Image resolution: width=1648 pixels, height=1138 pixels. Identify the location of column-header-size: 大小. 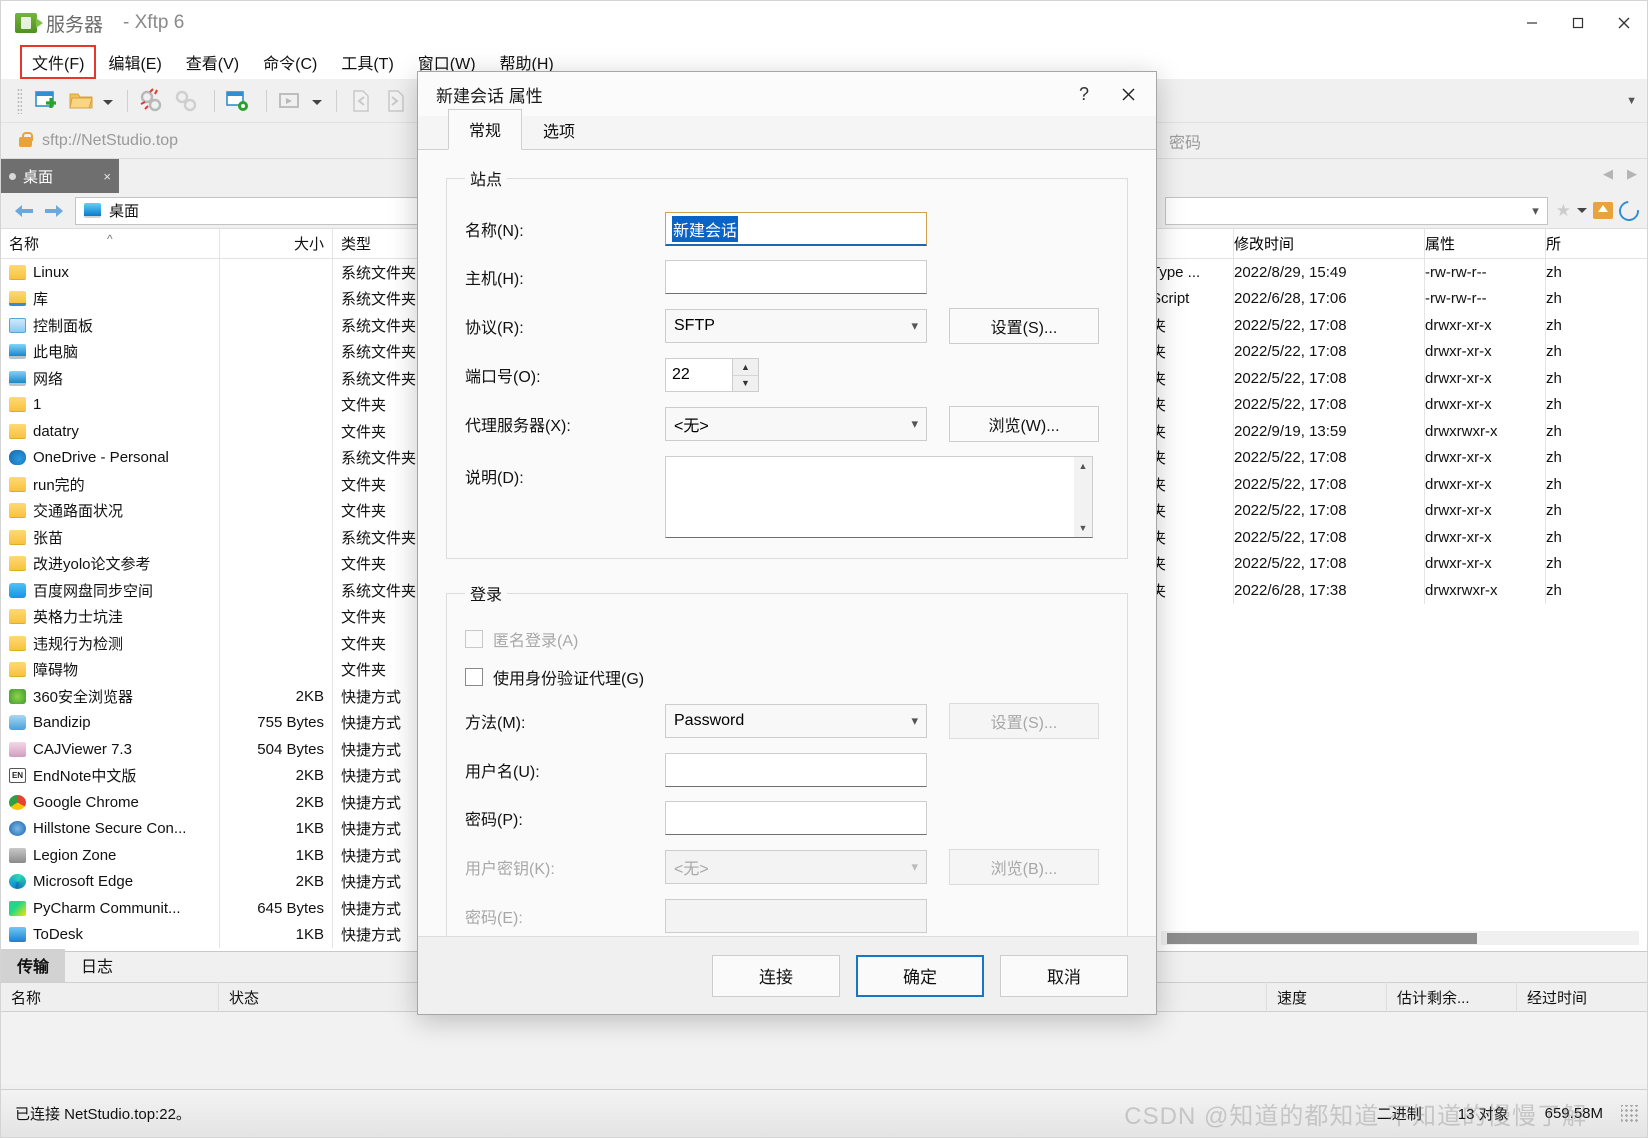
(276, 243).